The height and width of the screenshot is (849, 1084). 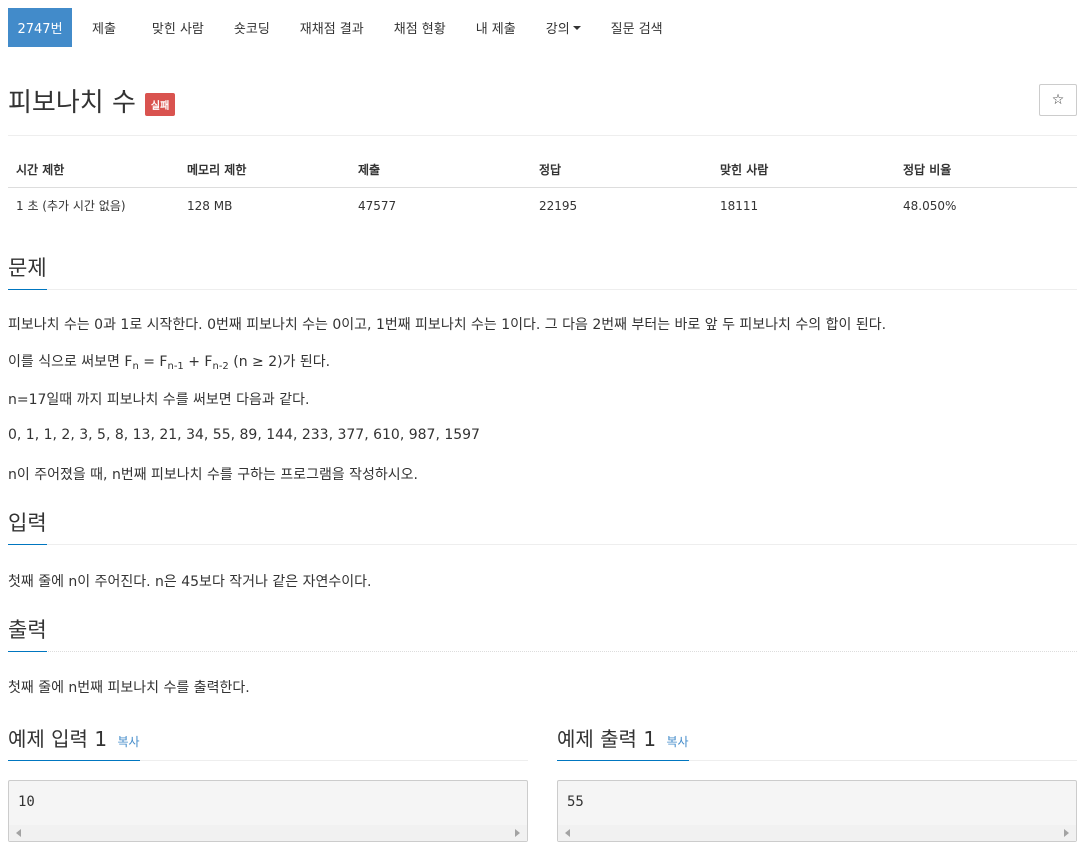 What do you see at coordinates (930, 205) in the screenshot?
I see `accept-ratio-value: 48.050%` at bounding box center [930, 205].